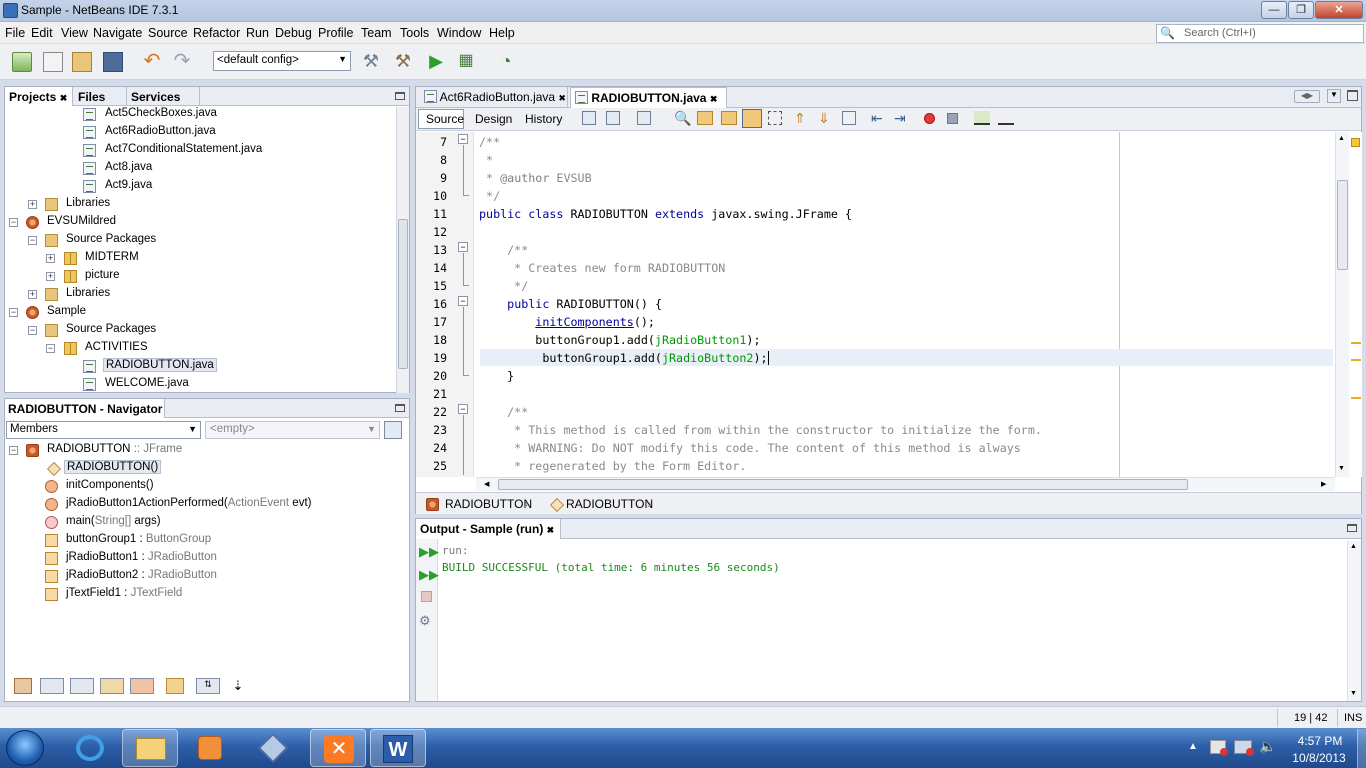 The height and width of the screenshot is (768, 1366). Describe the element at coordinates (52, 686) in the screenshot. I see `fields-filter-icon` at that location.